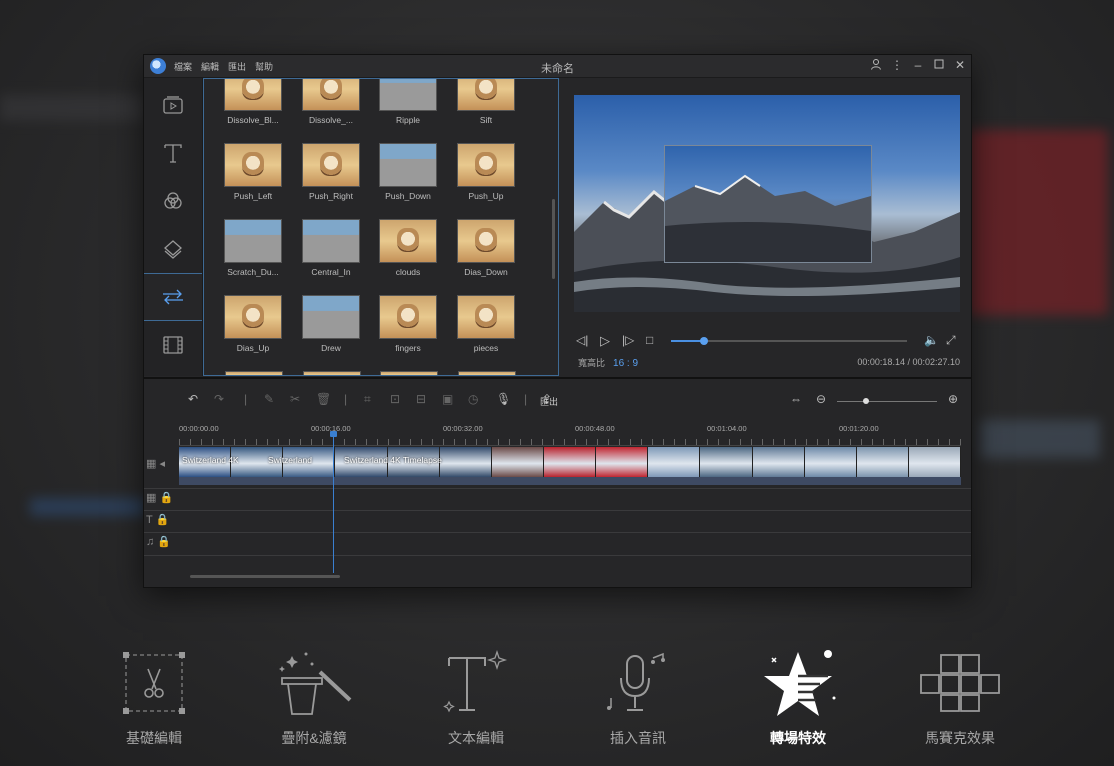  What do you see at coordinates (553, 239) in the screenshot?
I see `panel-scrollbar` at bounding box center [553, 239].